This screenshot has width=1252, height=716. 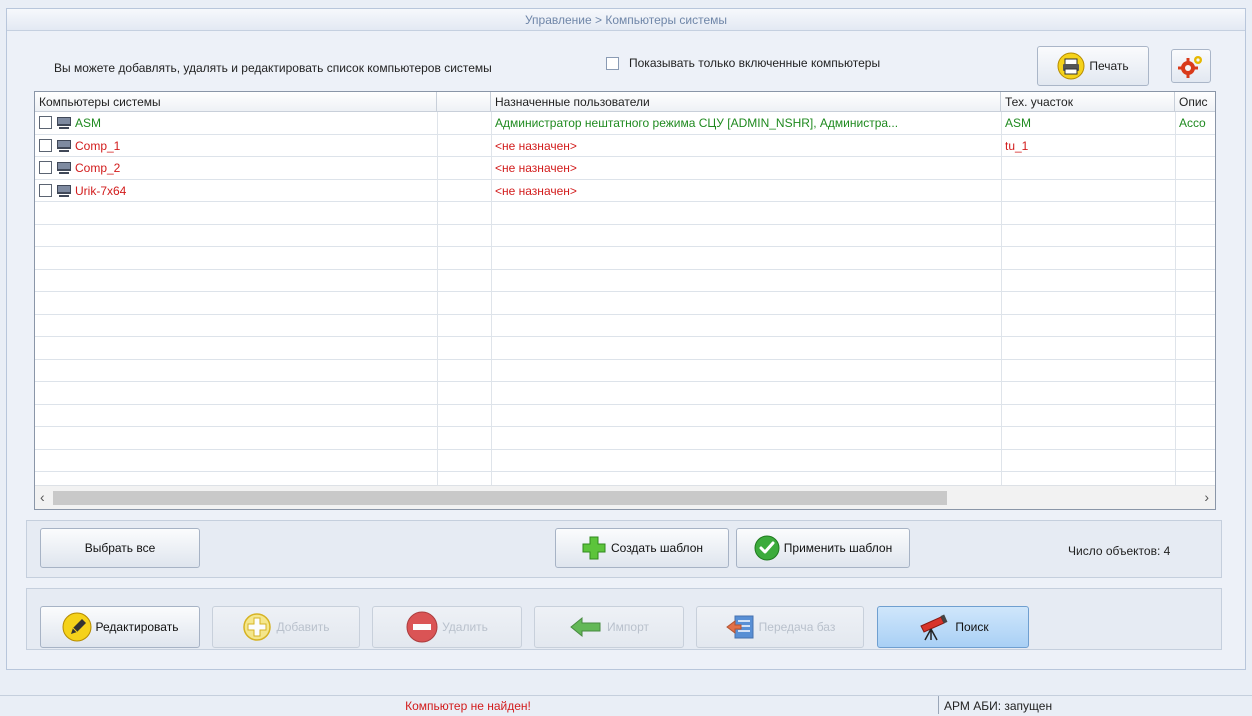 I want to click on scroll-left-icon: ‹, so click(x=42, y=497).